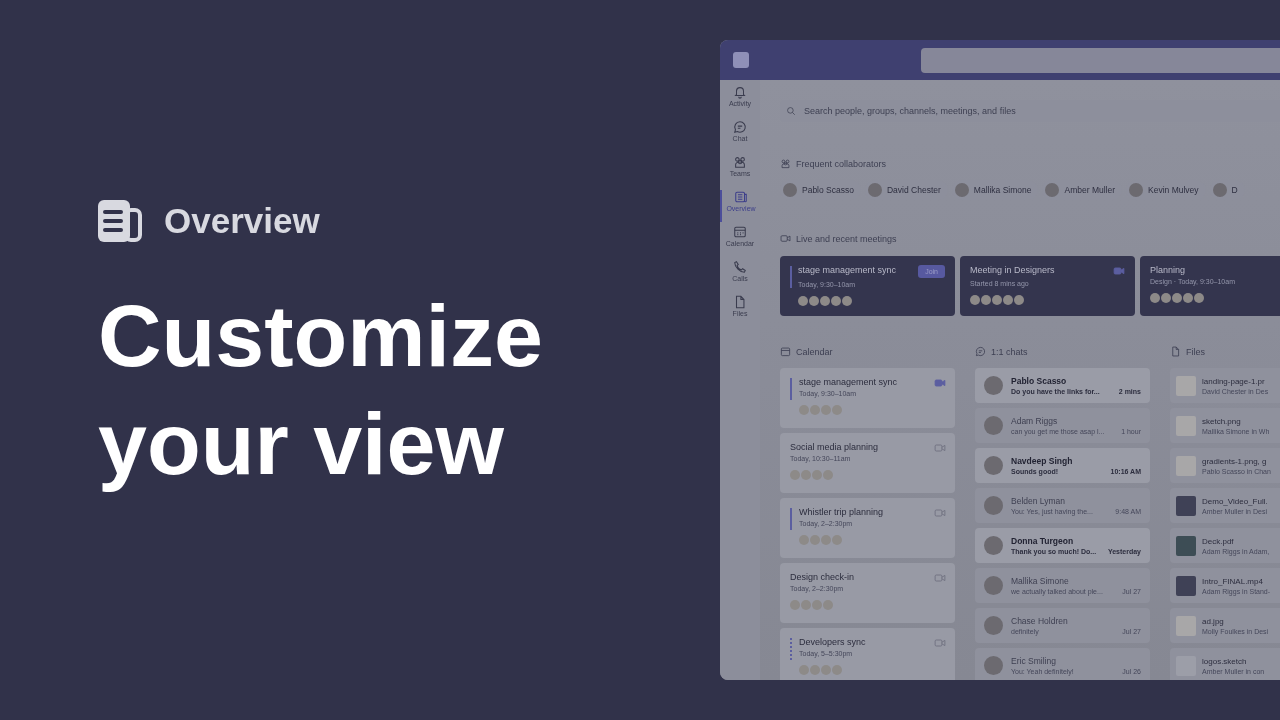  I want to click on app-logo-icon, so click(741, 60).